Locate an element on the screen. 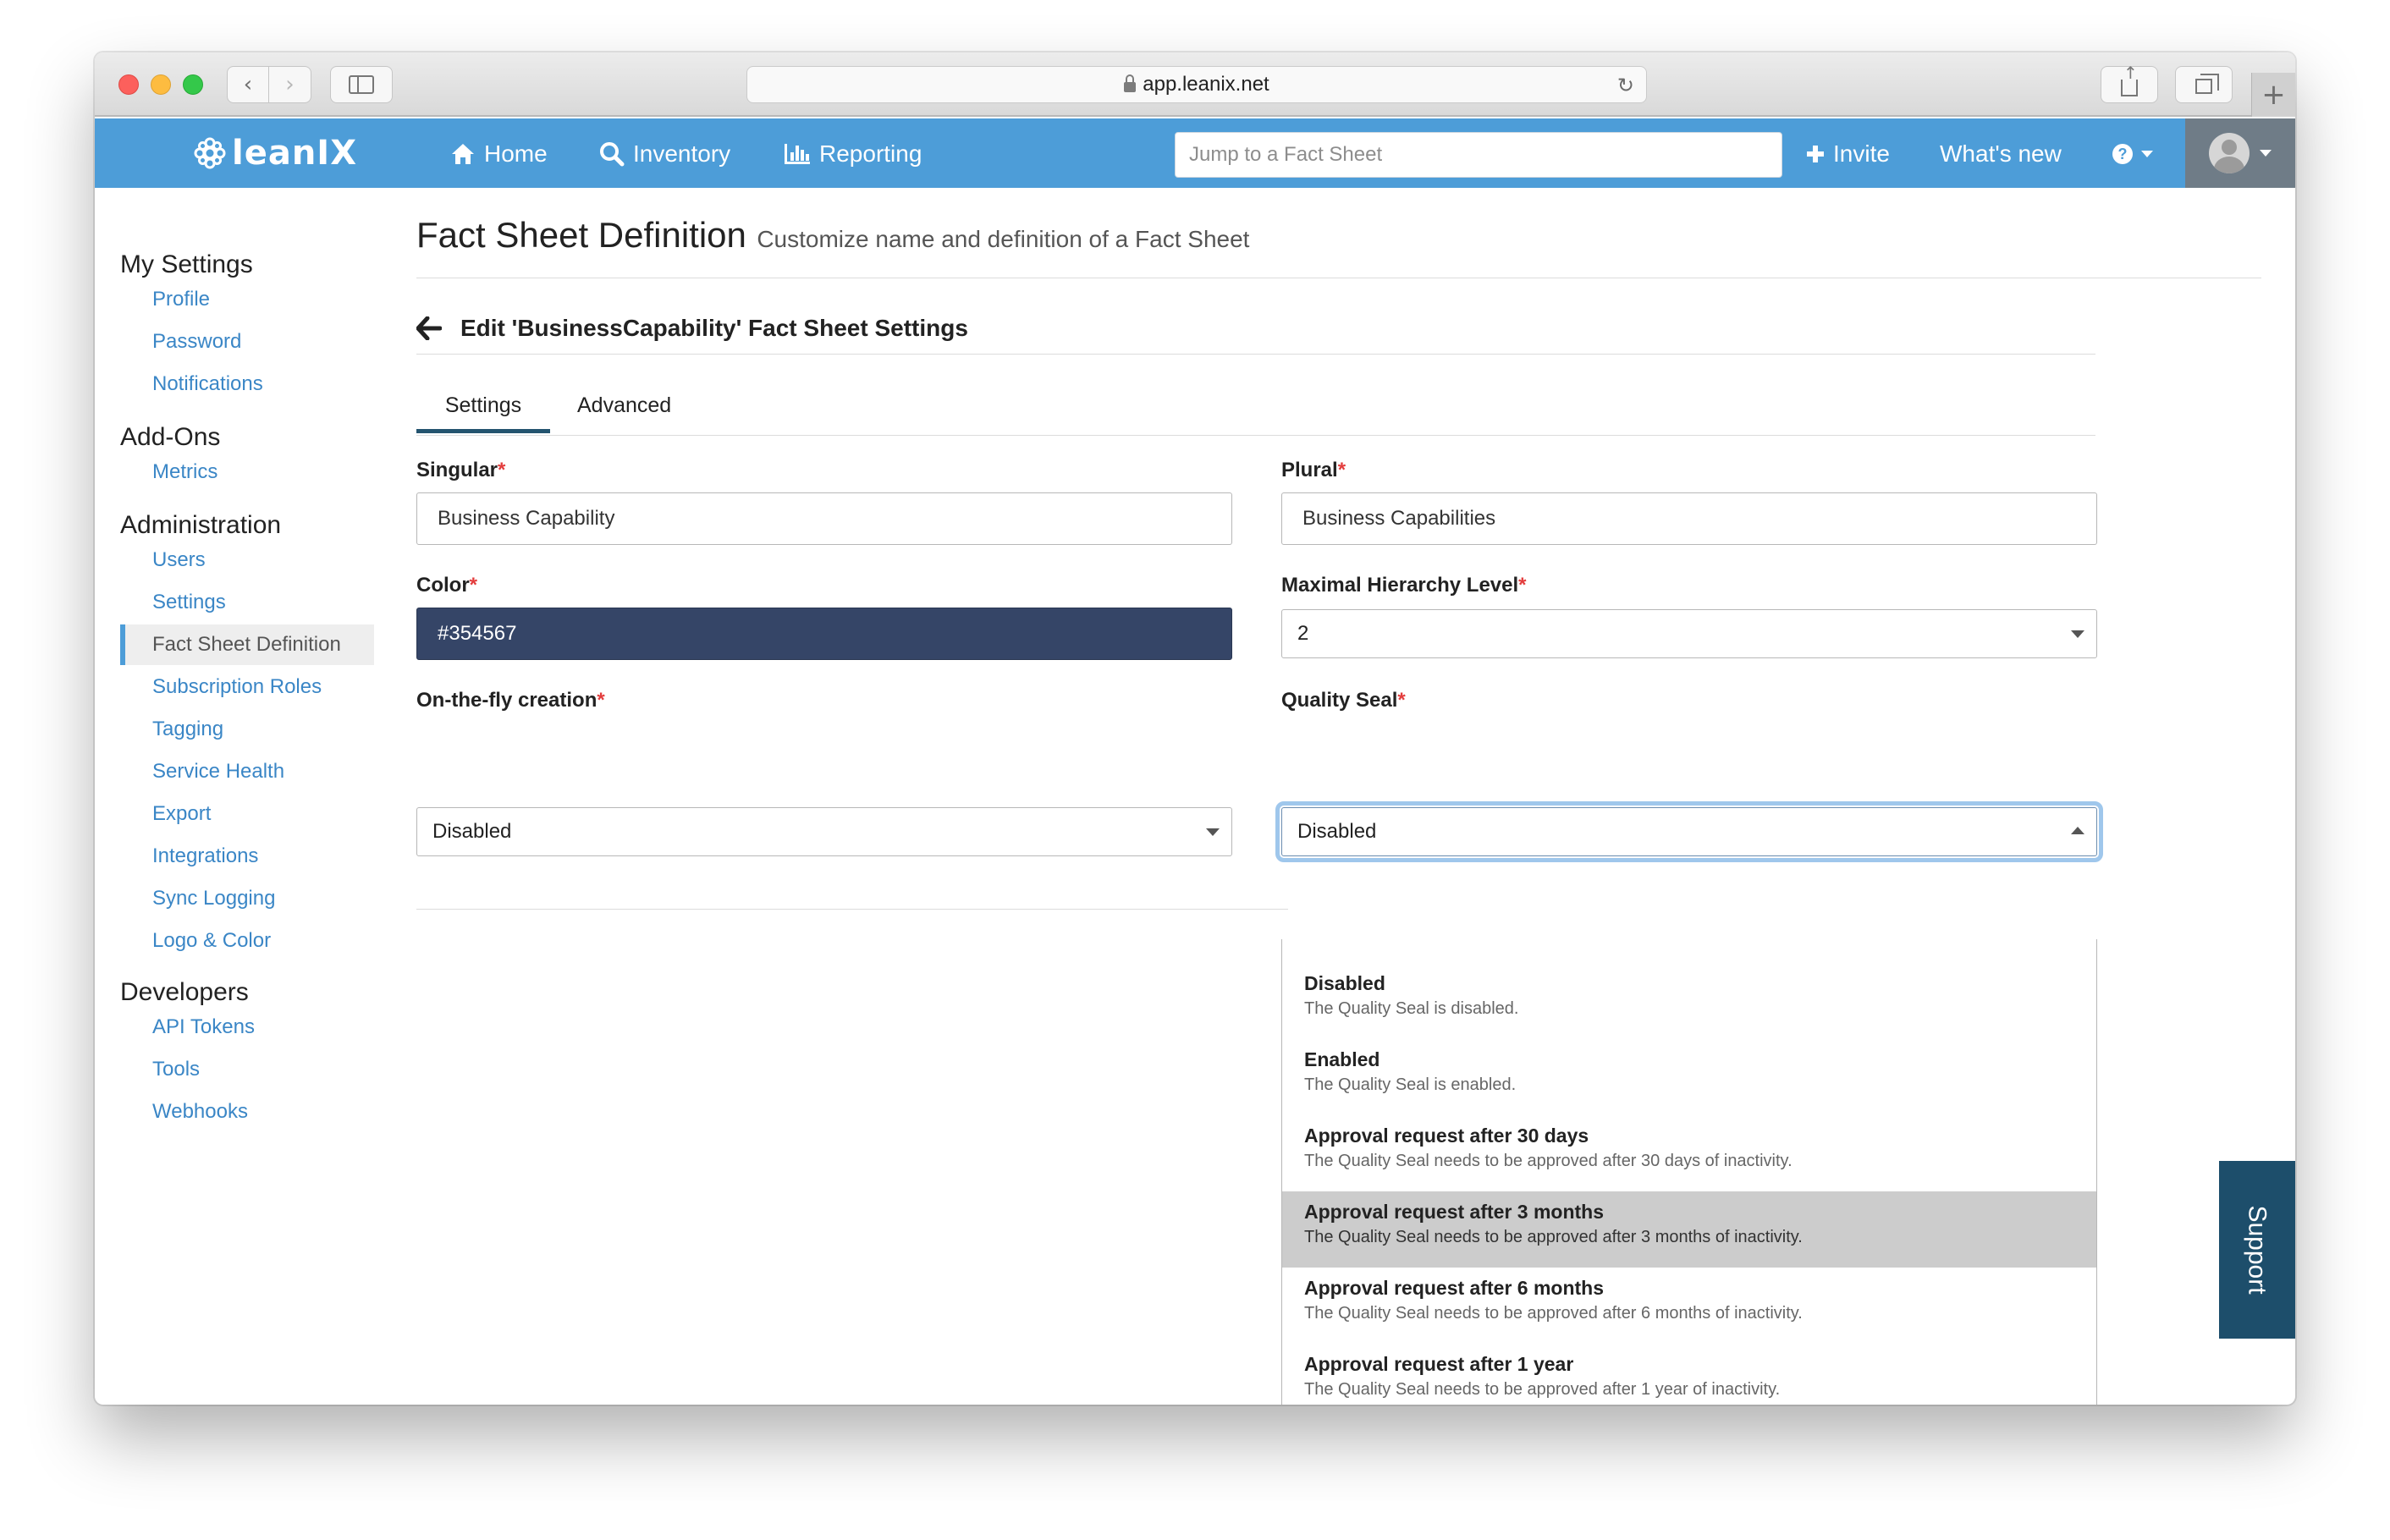 This screenshot has height=1540, width=2390. nav-inventory: Inventory is located at coordinates (664, 154).